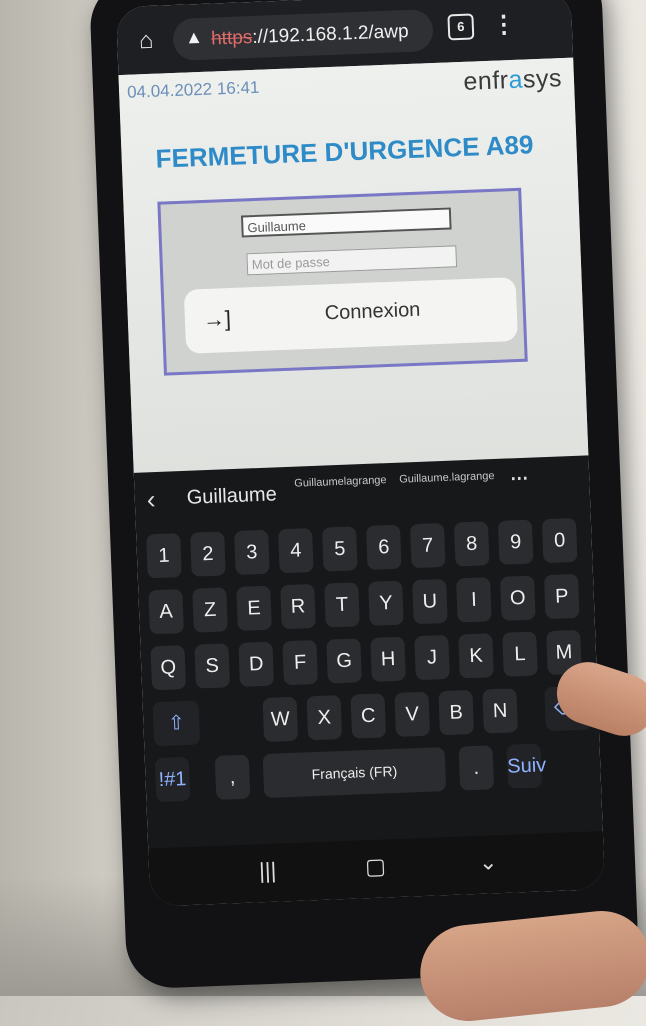 The width and height of the screenshot is (646, 1026). What do you see at coordinates (164, 556) in the screenshot?
I see `key-1: 1` at bounding box center [164, 556].